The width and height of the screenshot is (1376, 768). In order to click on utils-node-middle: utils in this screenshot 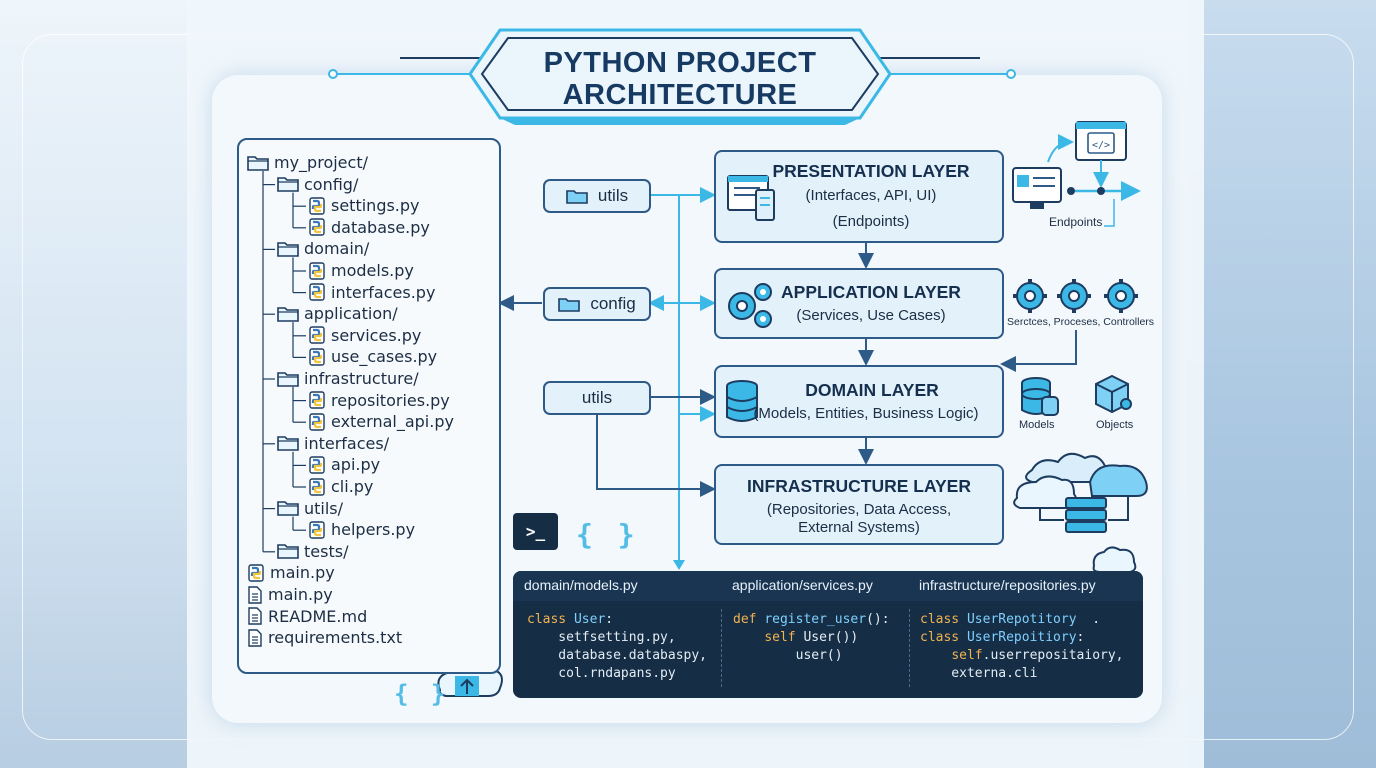, I will do `click(597, 398)`.